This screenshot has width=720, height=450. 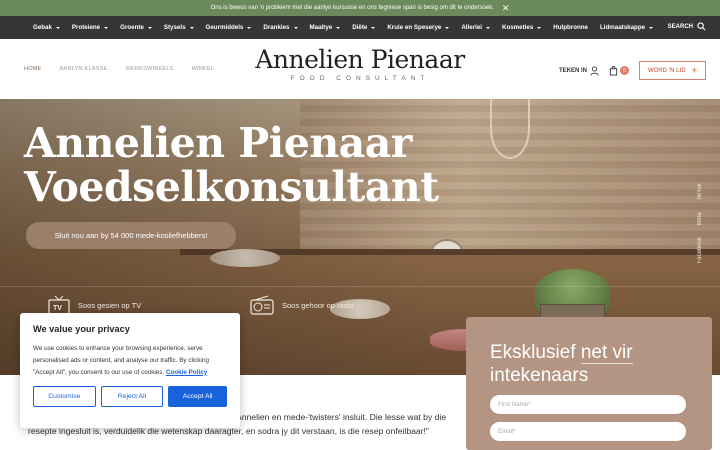 I want to click on media-tv: TV Soos gesien op TV, so click(x=94, y=305).